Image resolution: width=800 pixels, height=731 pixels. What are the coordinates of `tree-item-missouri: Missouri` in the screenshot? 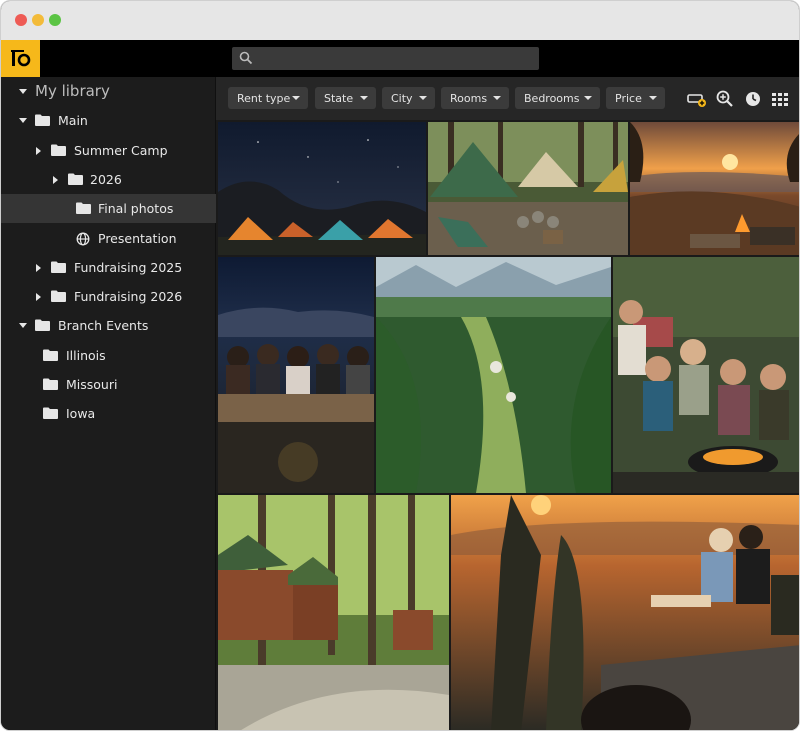 It's located at (108, 384).